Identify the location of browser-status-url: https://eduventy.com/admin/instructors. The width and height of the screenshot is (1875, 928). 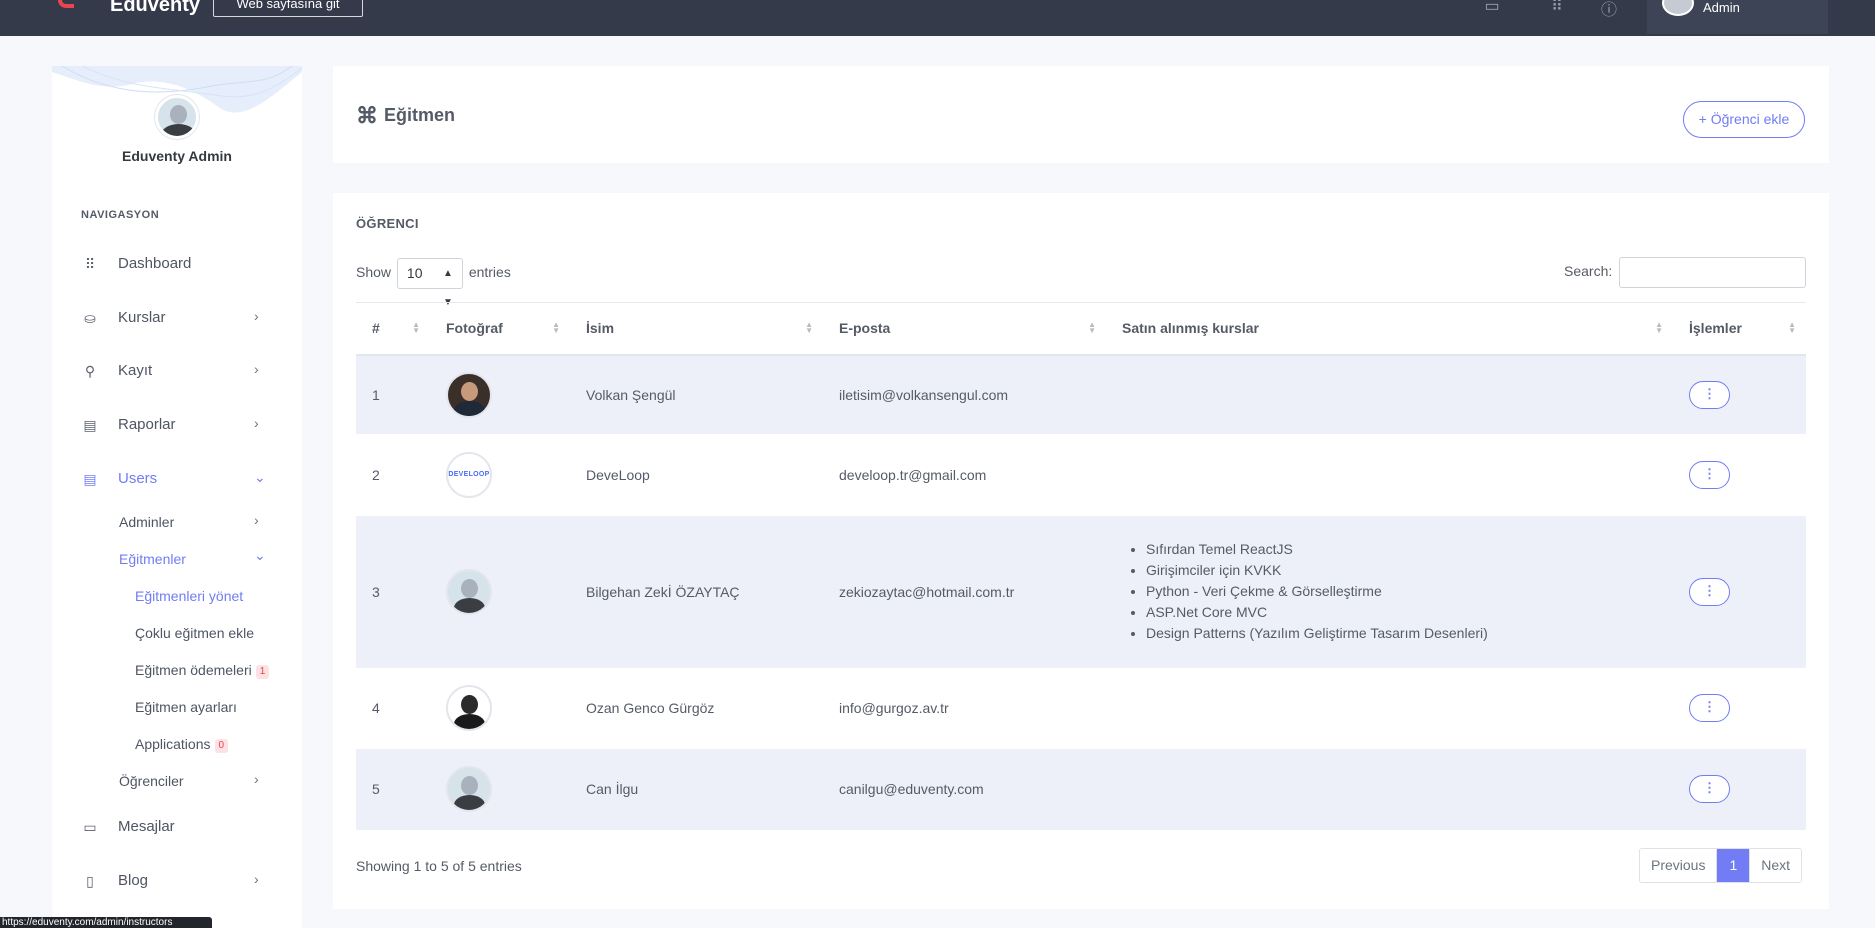
(106, 922).